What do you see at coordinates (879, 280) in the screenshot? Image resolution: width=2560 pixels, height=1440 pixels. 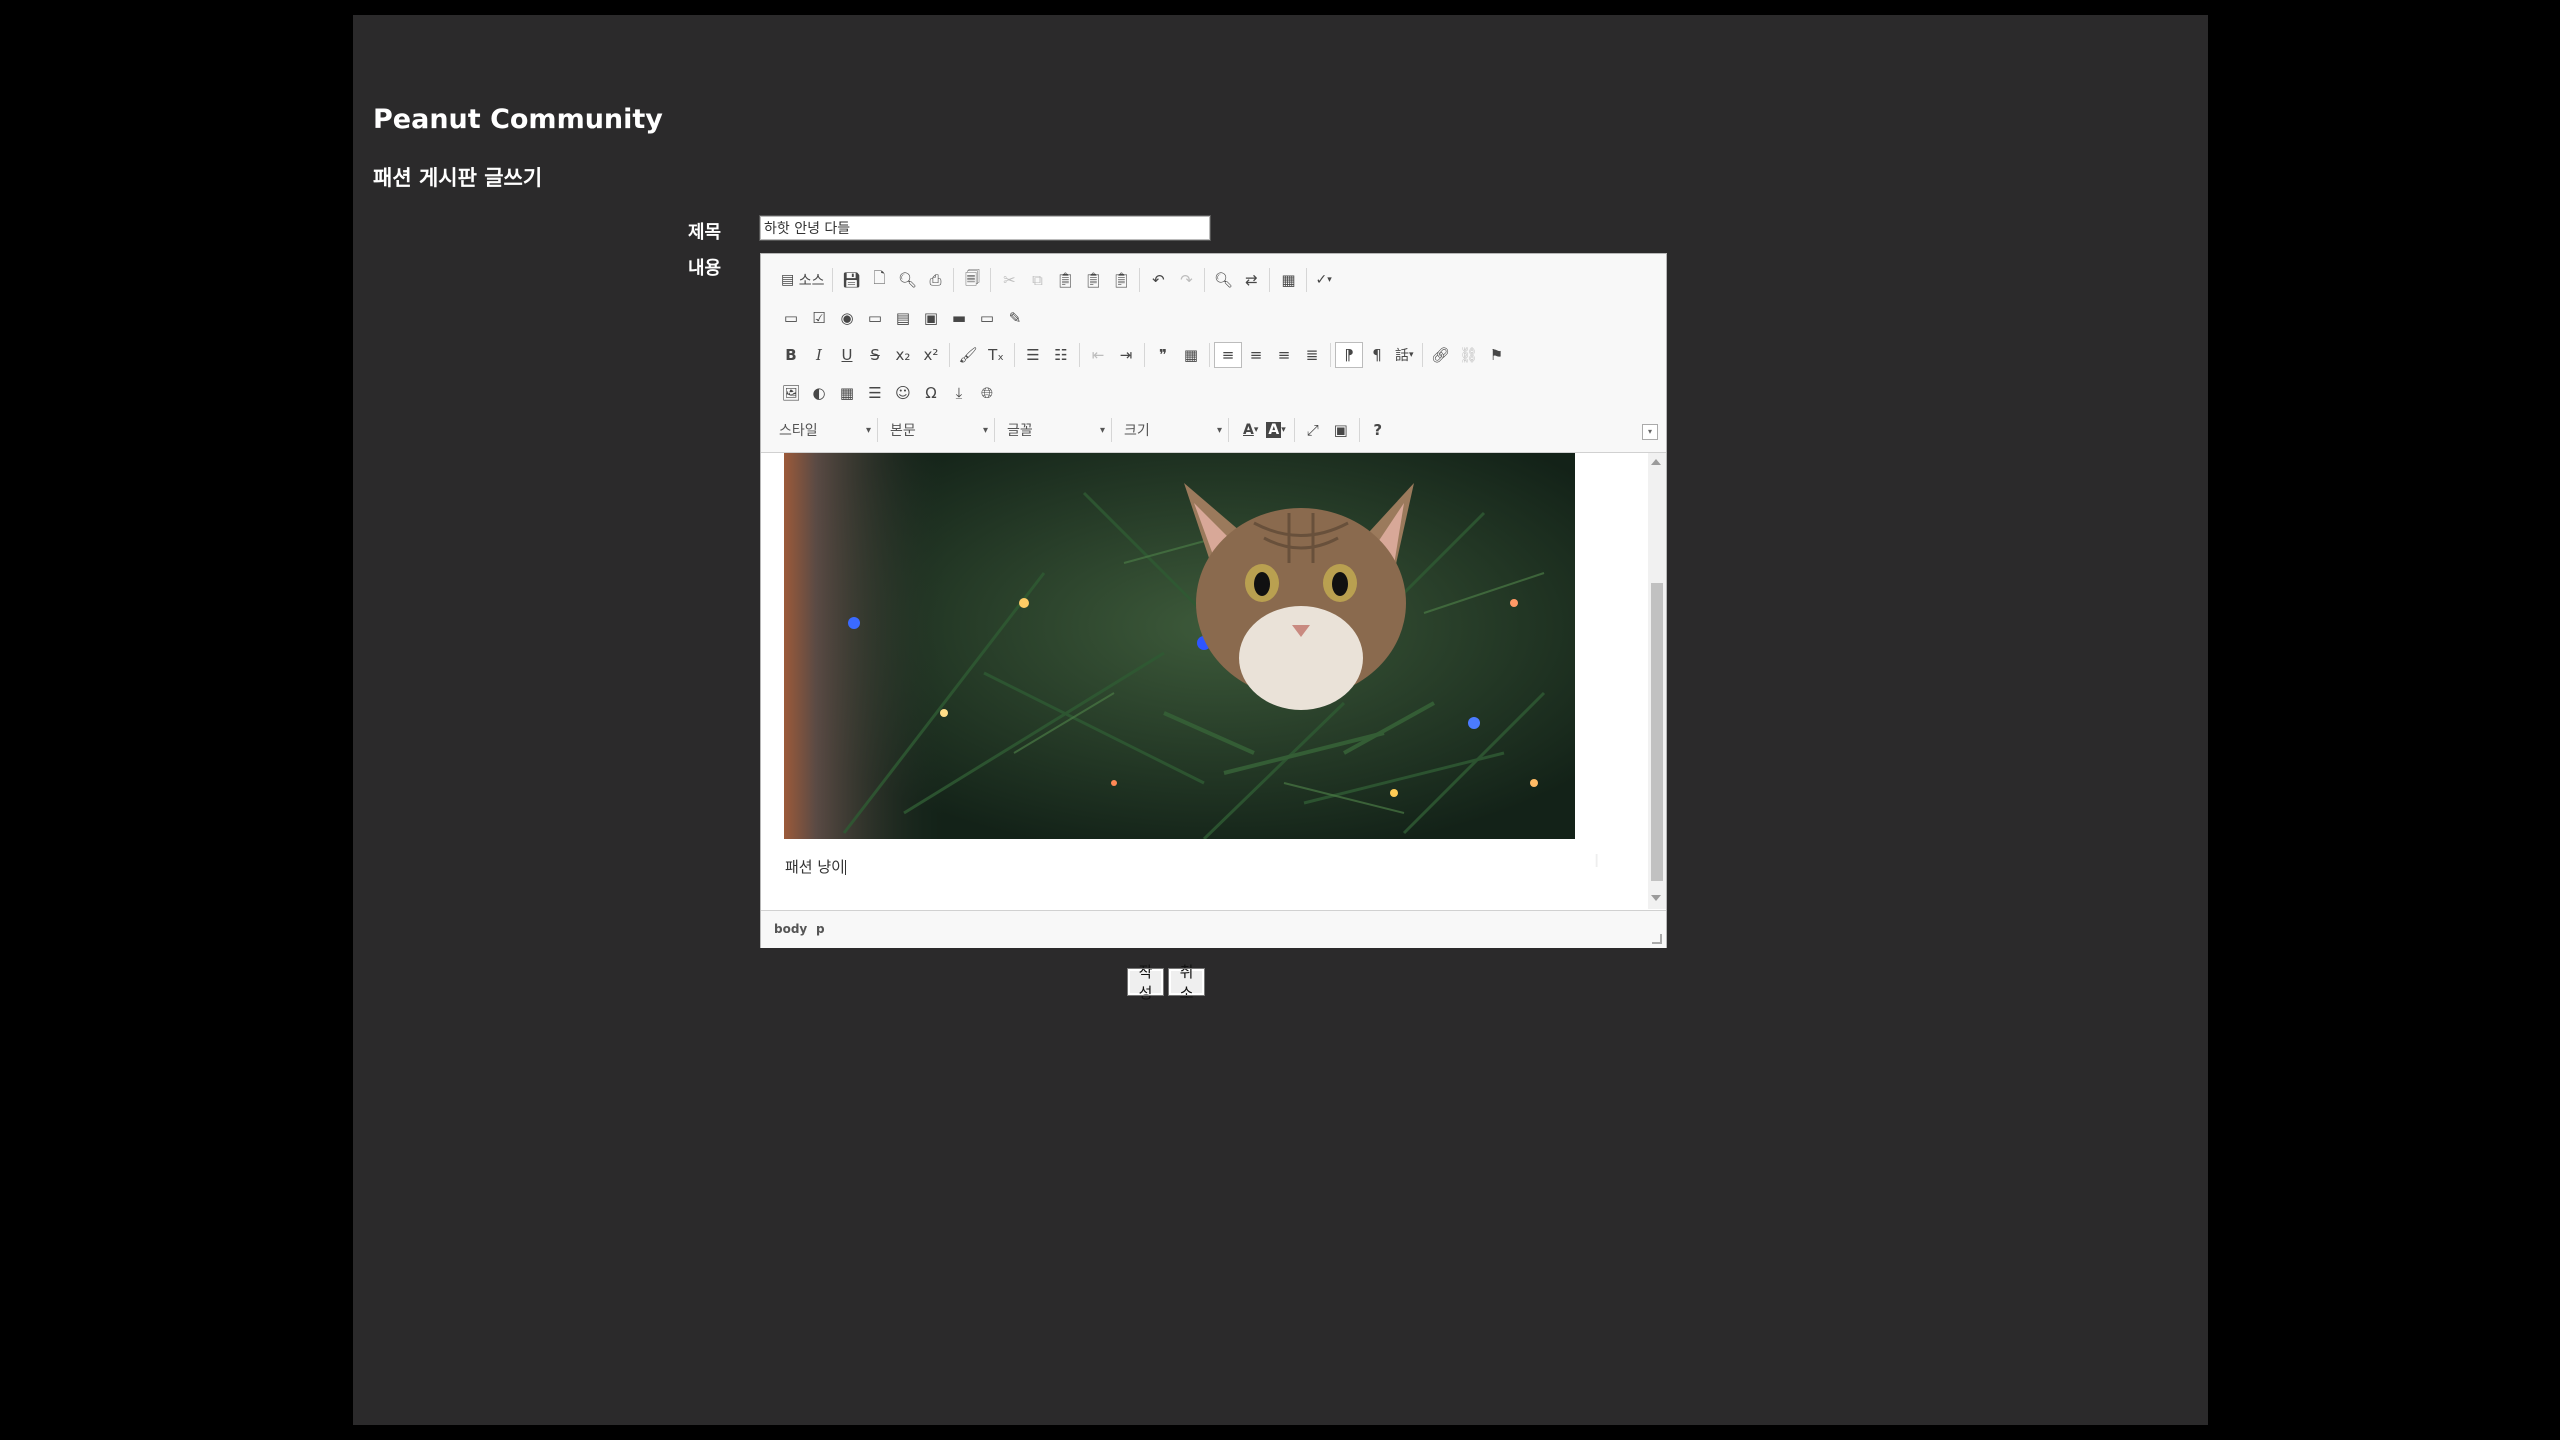 I see `new-page-icon: 🗋` at bounding box center [879, 280].